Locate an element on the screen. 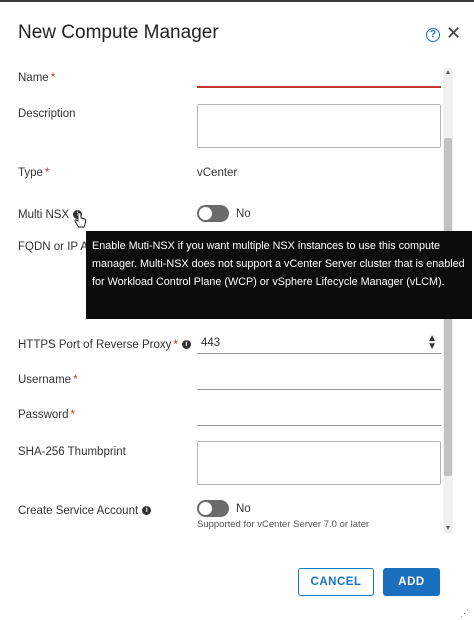 The image size is (474, 620). window-top-border is located at coordinates (237, 1).